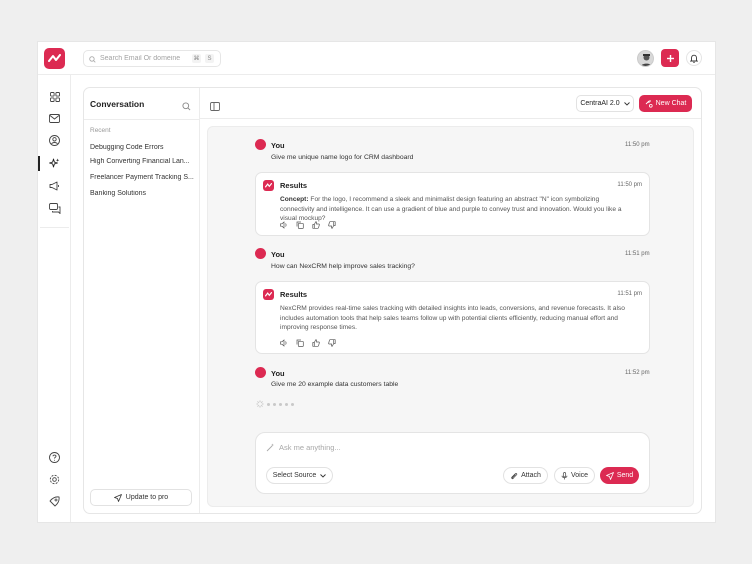 The width and height of the screenshot is (752, 564). I want to click on model-select: CentraAI 2.0, so click(605, 103).